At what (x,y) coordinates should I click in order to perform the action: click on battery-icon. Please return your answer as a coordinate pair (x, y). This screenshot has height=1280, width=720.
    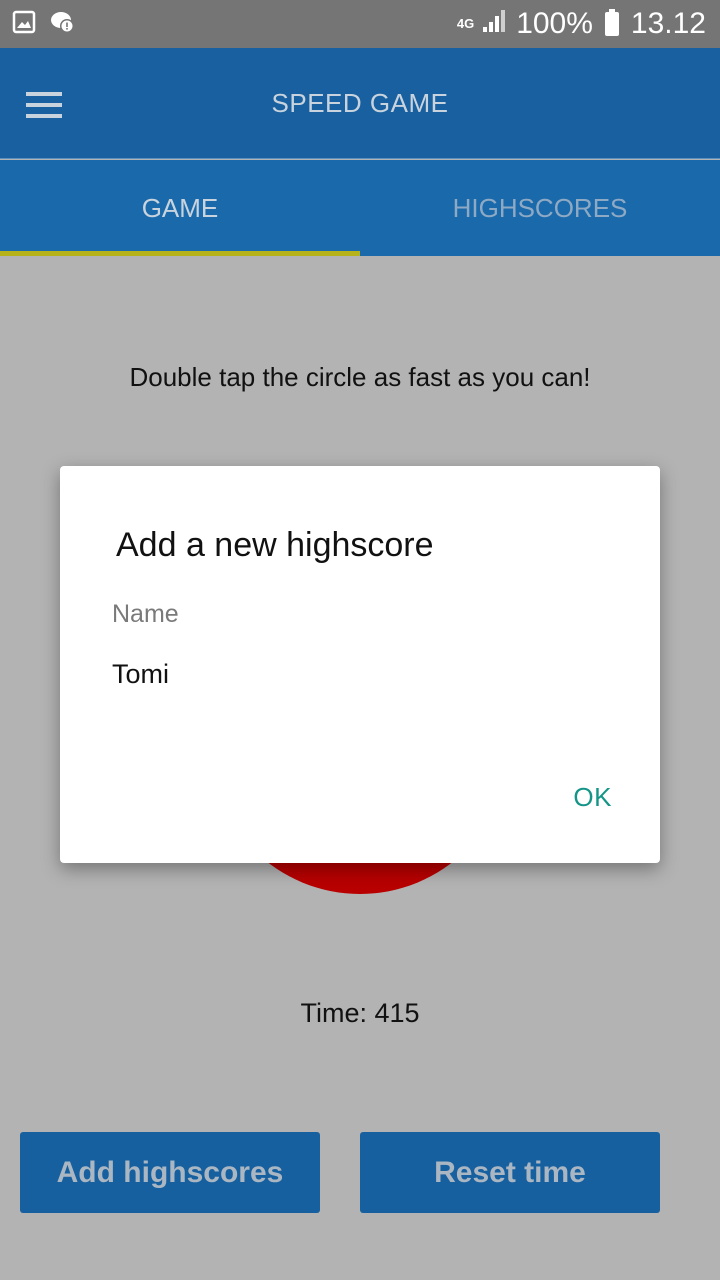
    Looking at the image, I should click on (611, 22).